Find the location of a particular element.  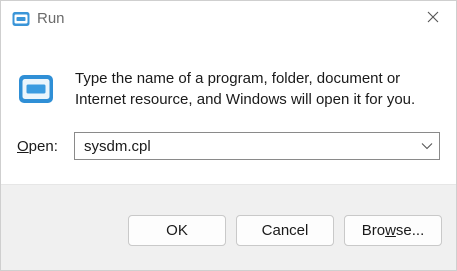

open-input: sysdm.cpl is located at coordinates (117, 146).